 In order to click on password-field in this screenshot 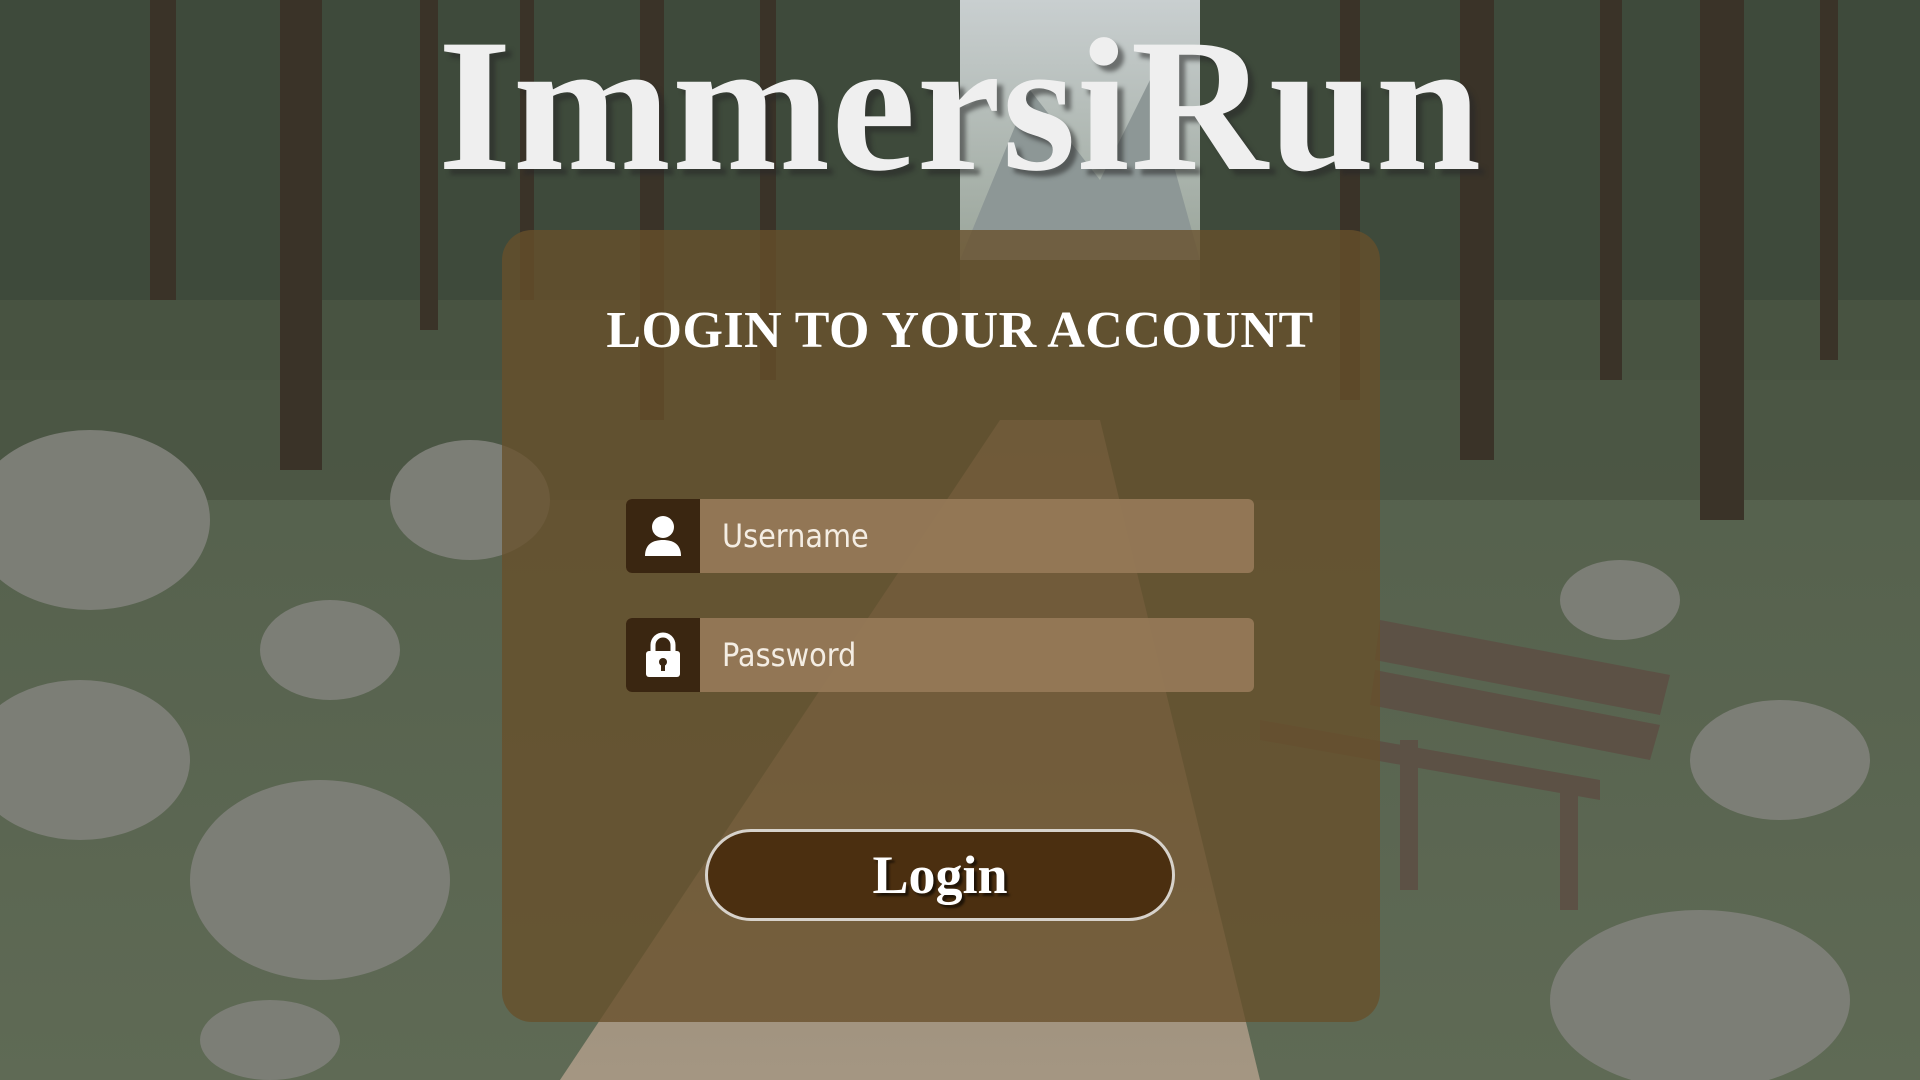, I will do `click(940, 655)`.